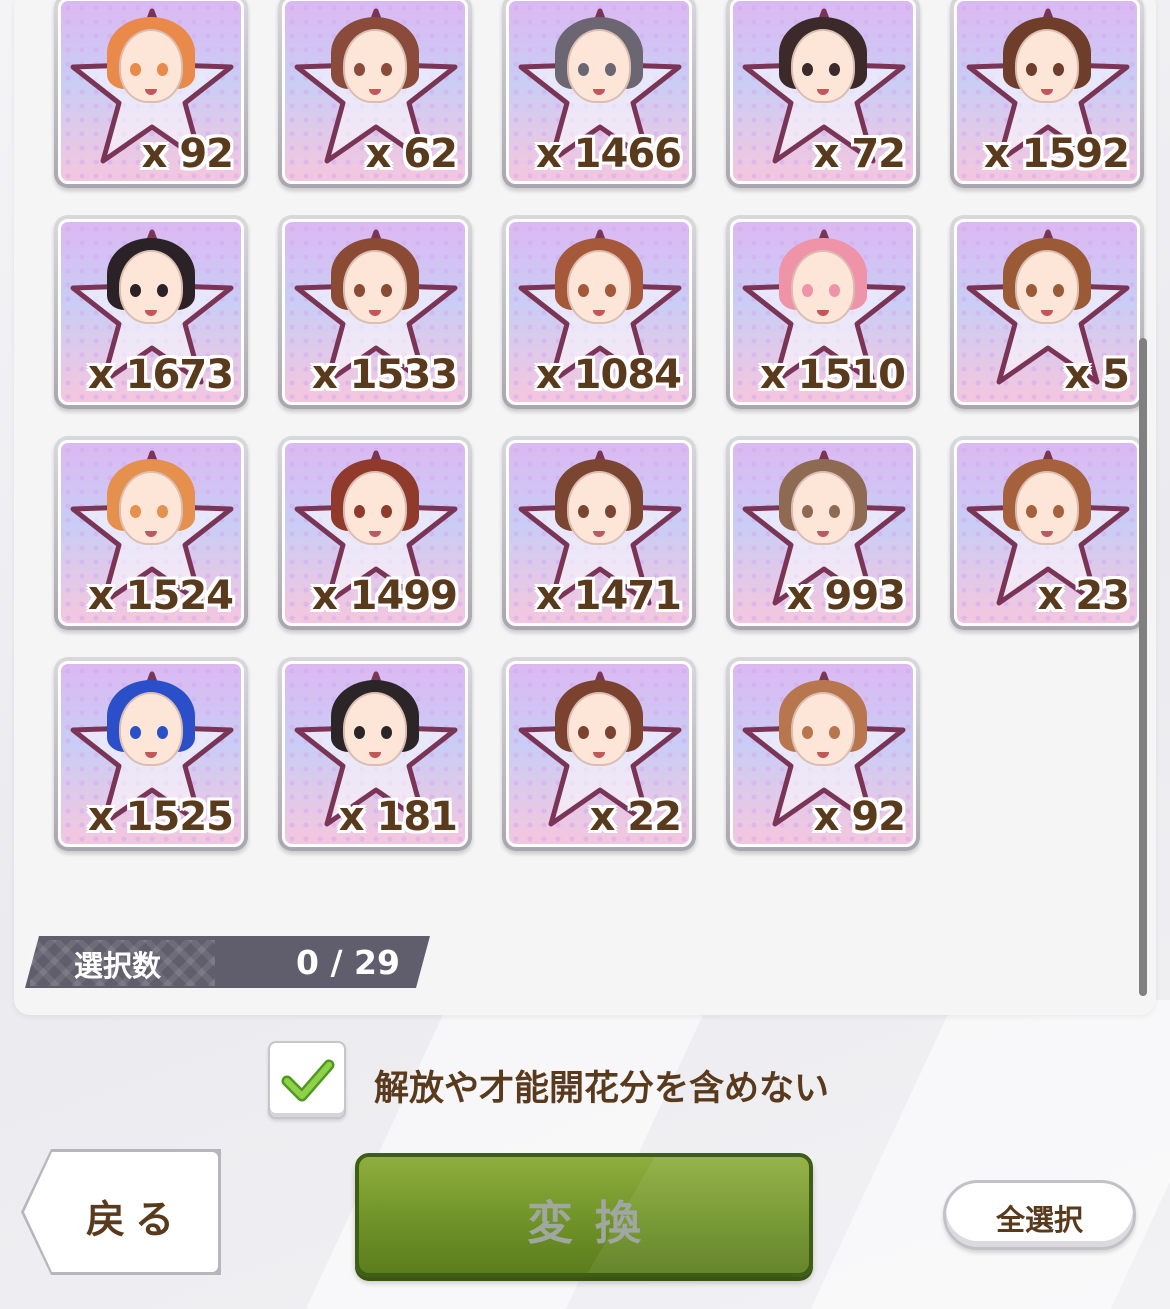  I want to click on item-card: x 1592, so click(1047, 94).